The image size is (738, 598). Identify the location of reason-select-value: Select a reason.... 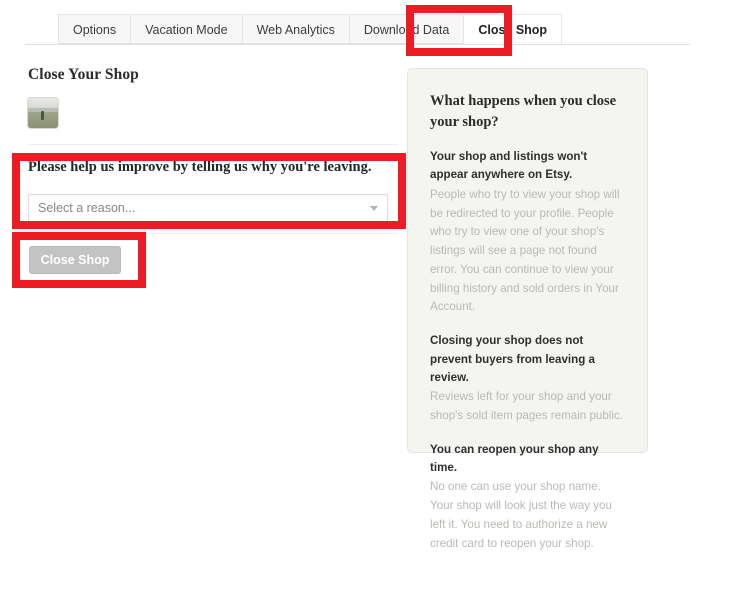
(87, 208).